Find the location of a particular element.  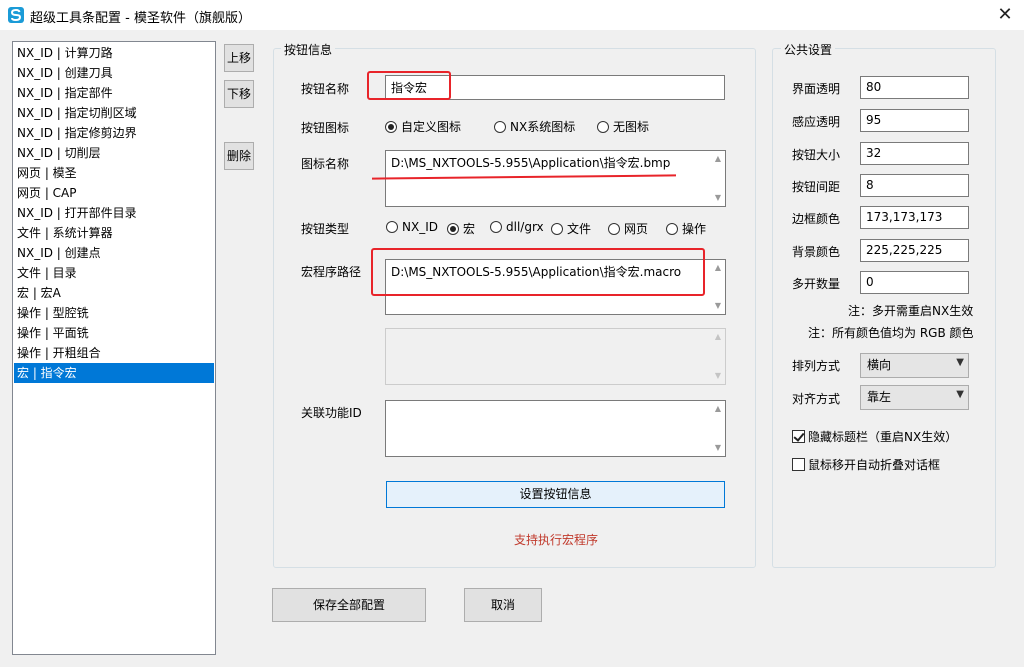

radio-type-dll: dll/grx is located at coordinates (517, 227).